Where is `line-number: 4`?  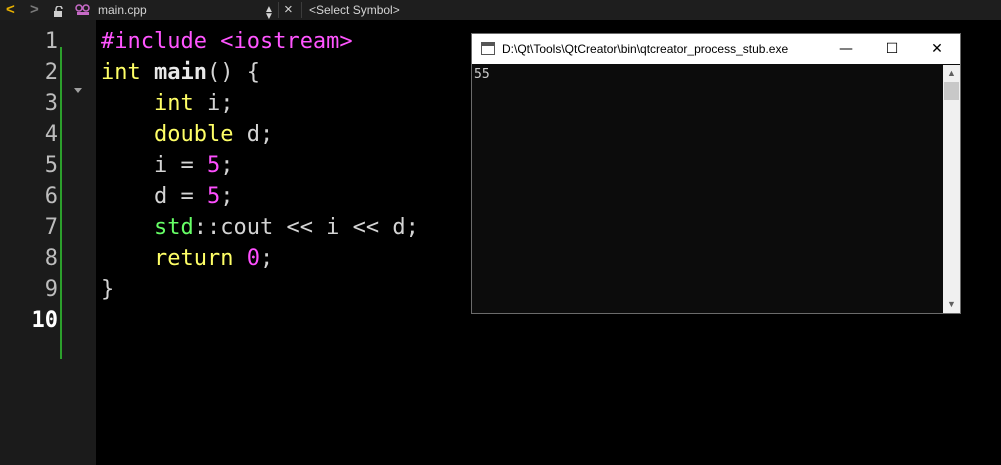
line-number: 4 is located at coordinates (51, 134).